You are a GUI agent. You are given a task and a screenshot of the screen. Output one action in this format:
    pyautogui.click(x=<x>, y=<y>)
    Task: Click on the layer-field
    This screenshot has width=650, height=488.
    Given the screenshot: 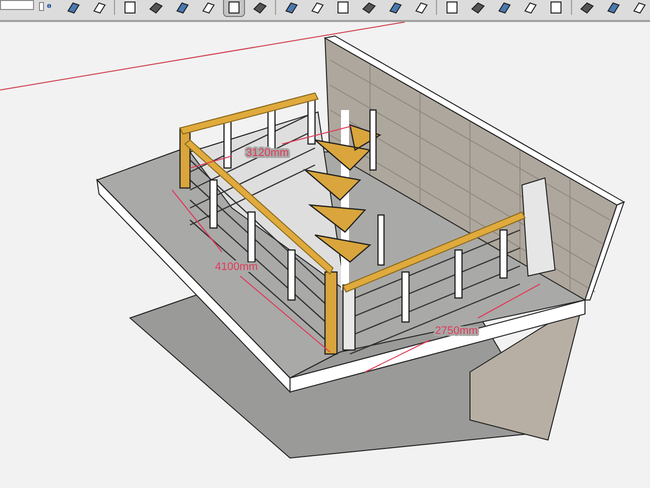 What is the action you would take?
    pyautogui.click(x=17, y=5)
    